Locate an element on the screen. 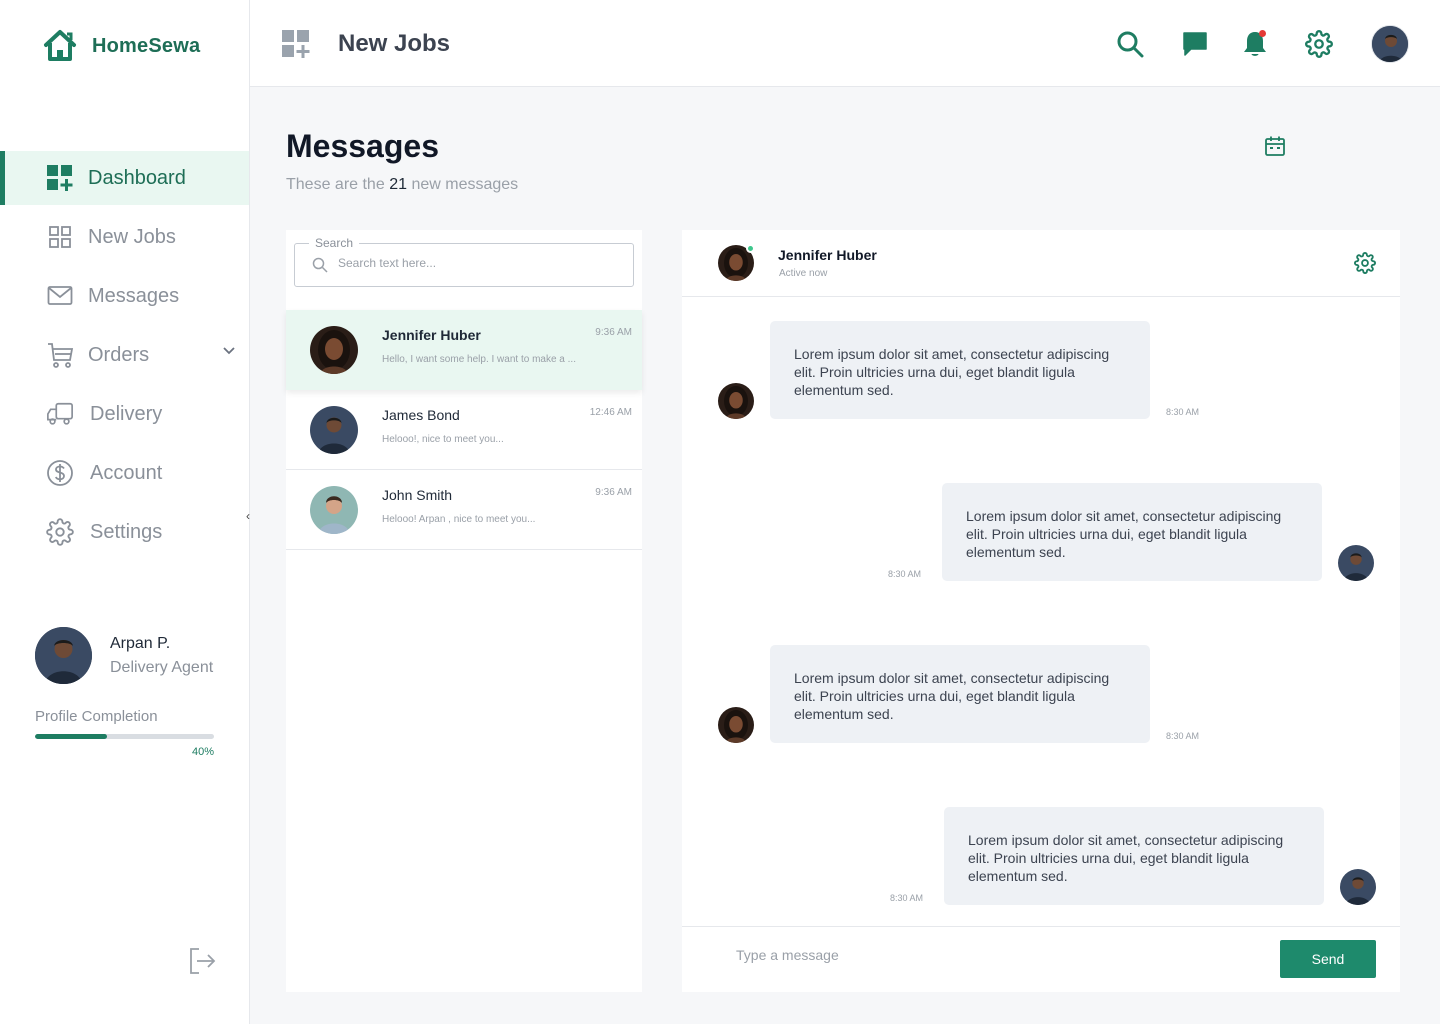  envelope-icon is located at coordinates (60, 296).